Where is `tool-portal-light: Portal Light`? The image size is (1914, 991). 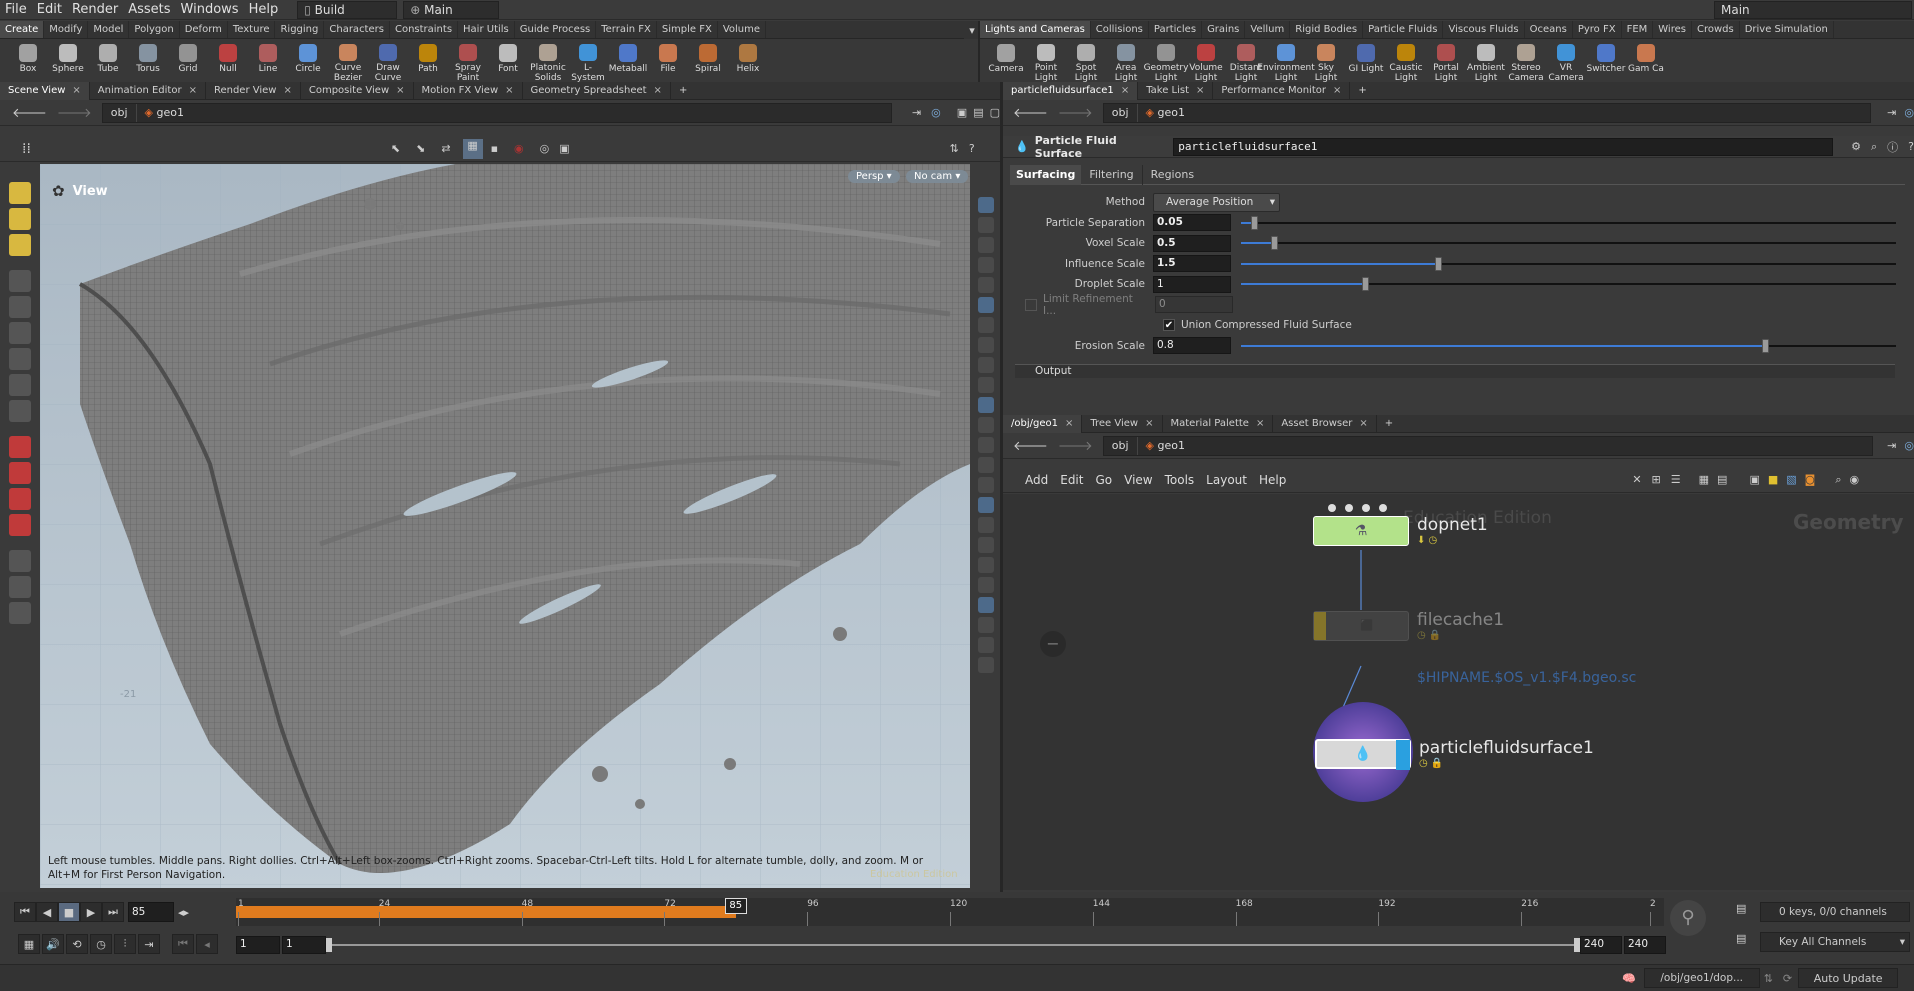
tool-portal-light: Portal Light is located at coordinates (1446, 62).